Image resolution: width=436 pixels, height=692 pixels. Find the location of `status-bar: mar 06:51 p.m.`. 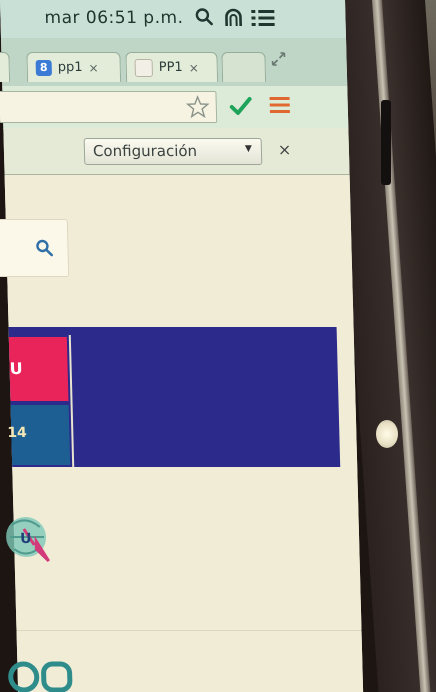

status-bar: mar 06:51 p.m. is located at coordinates (173, 19).